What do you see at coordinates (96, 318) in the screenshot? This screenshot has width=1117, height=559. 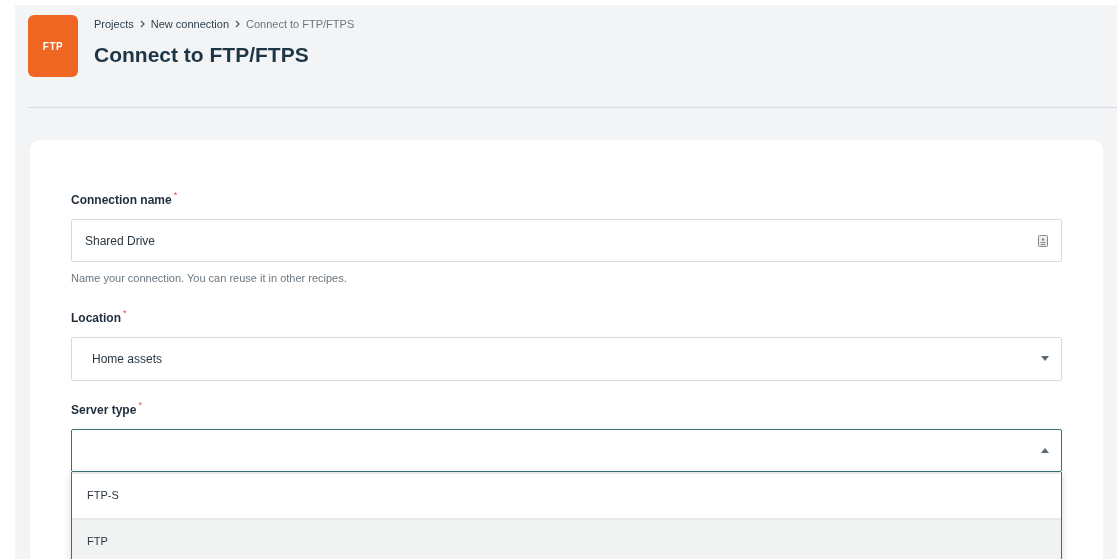 I see `field-label: Location` at bounding box center [96, 318].